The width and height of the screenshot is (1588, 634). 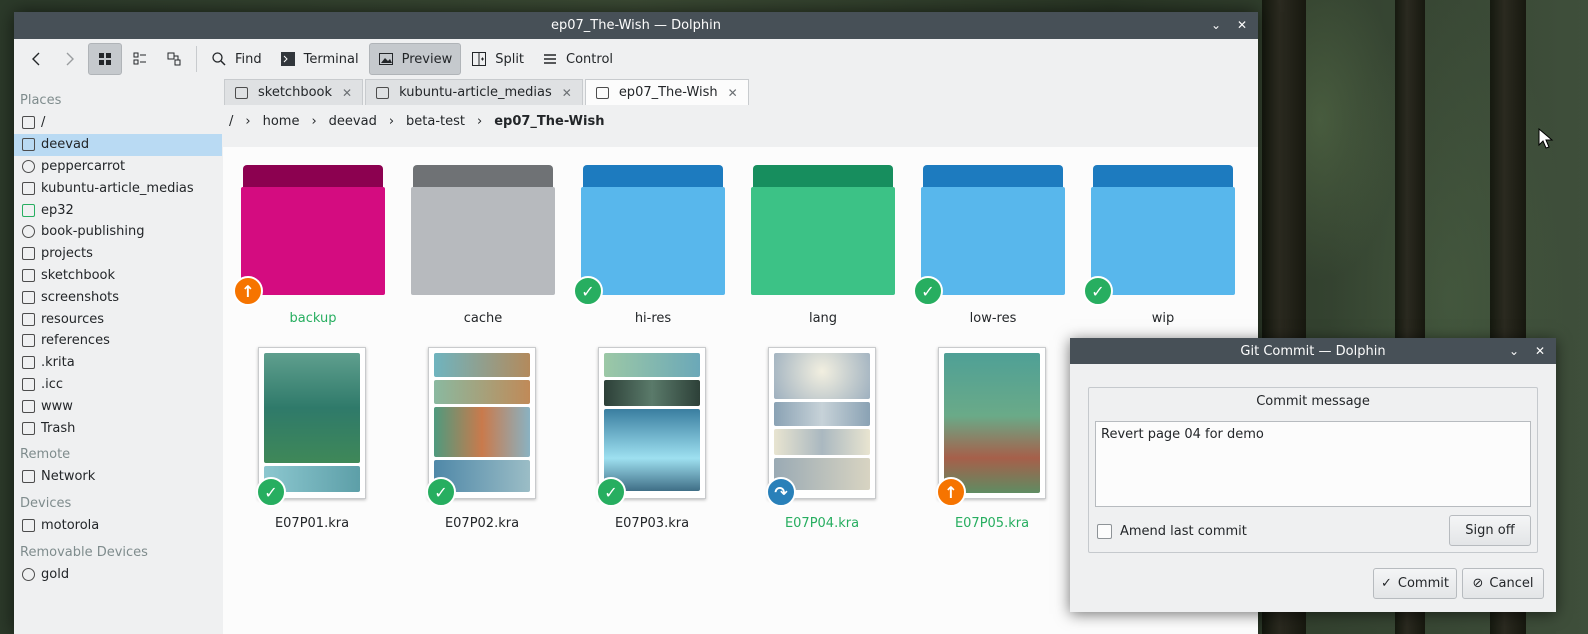 I want to click on removable-devices-header: Removable Devices, so click(x=84, y=552).